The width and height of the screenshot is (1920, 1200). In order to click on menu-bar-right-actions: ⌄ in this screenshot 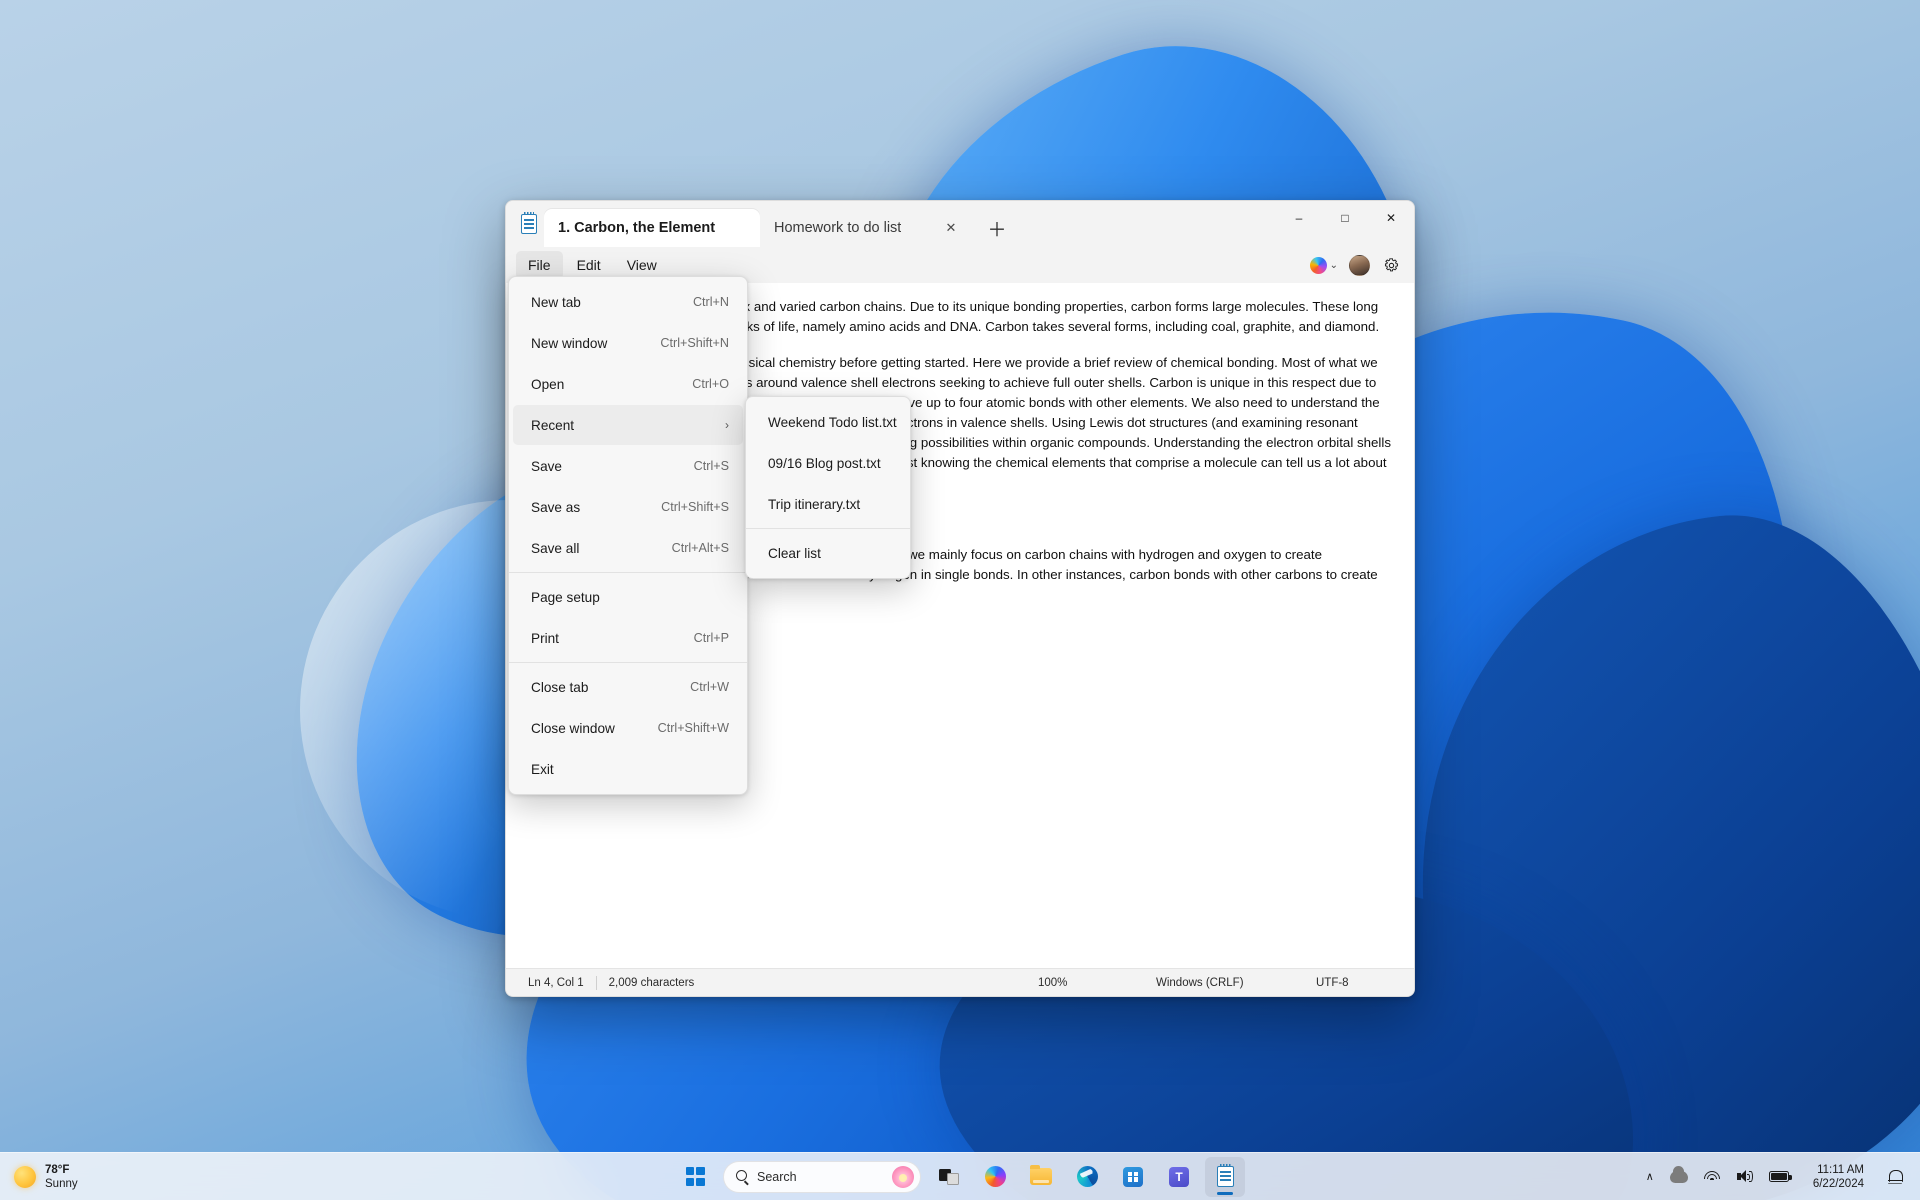, I will do `click(1356, 265)`.